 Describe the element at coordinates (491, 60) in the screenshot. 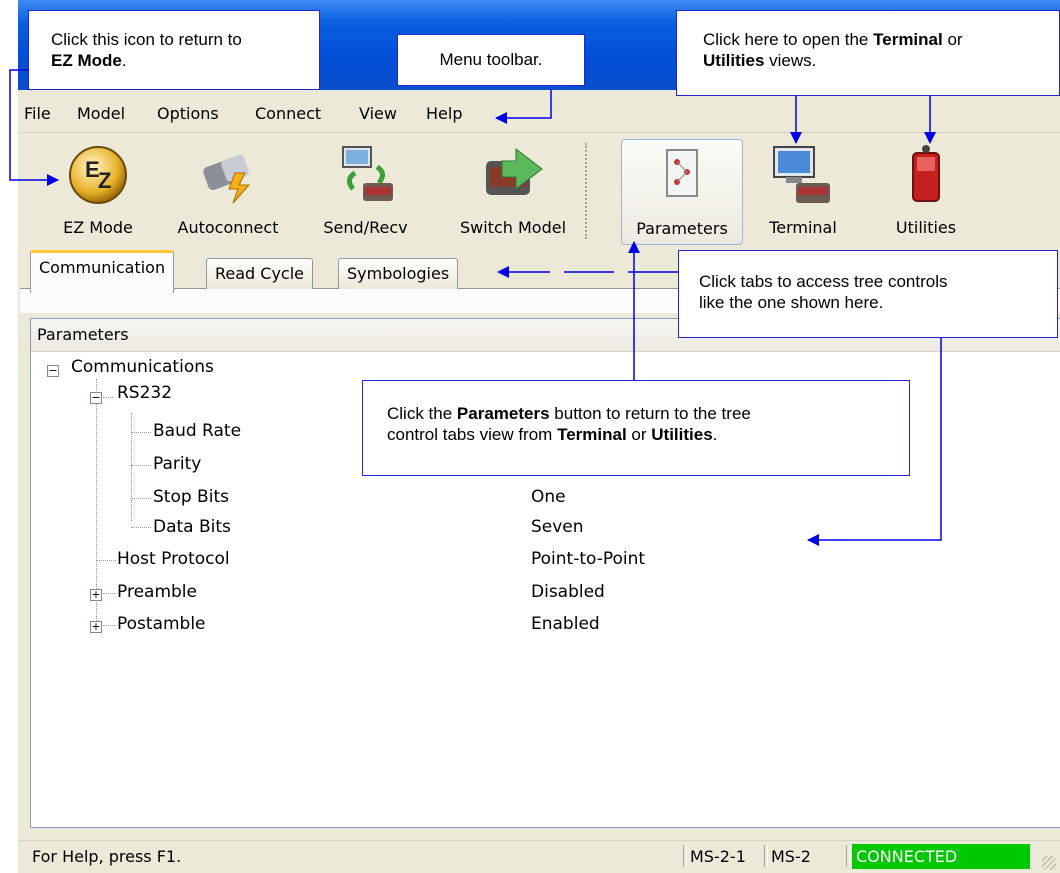

I see `callout-menu-toolbar: Menu toolbar.` at that location.